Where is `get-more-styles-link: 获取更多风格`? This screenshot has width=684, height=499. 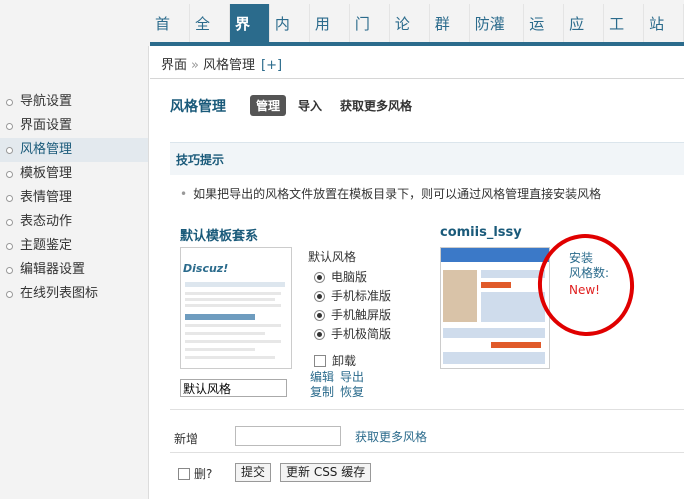 get-more-styles-link: 获取更多风格 is located at coordinates (391, 436).